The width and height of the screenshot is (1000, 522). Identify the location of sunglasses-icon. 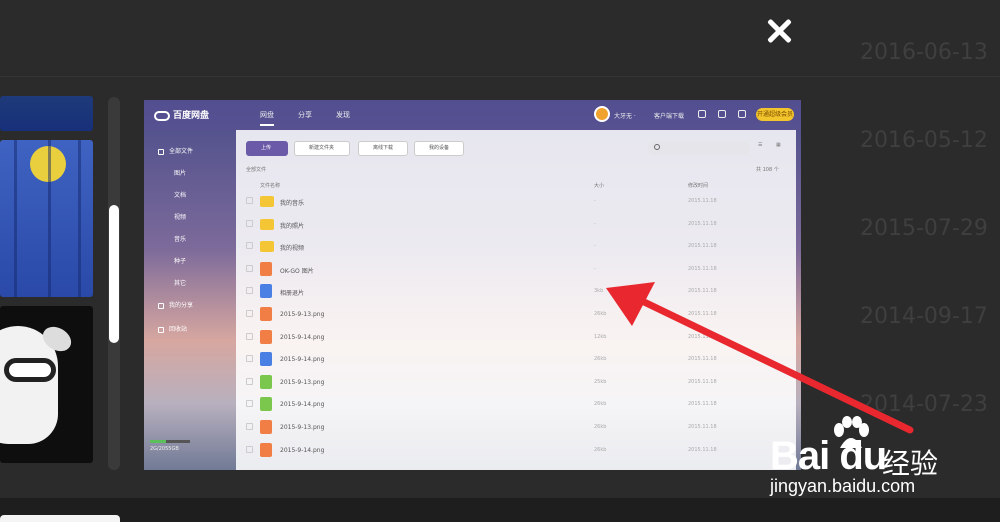
(30, 370).